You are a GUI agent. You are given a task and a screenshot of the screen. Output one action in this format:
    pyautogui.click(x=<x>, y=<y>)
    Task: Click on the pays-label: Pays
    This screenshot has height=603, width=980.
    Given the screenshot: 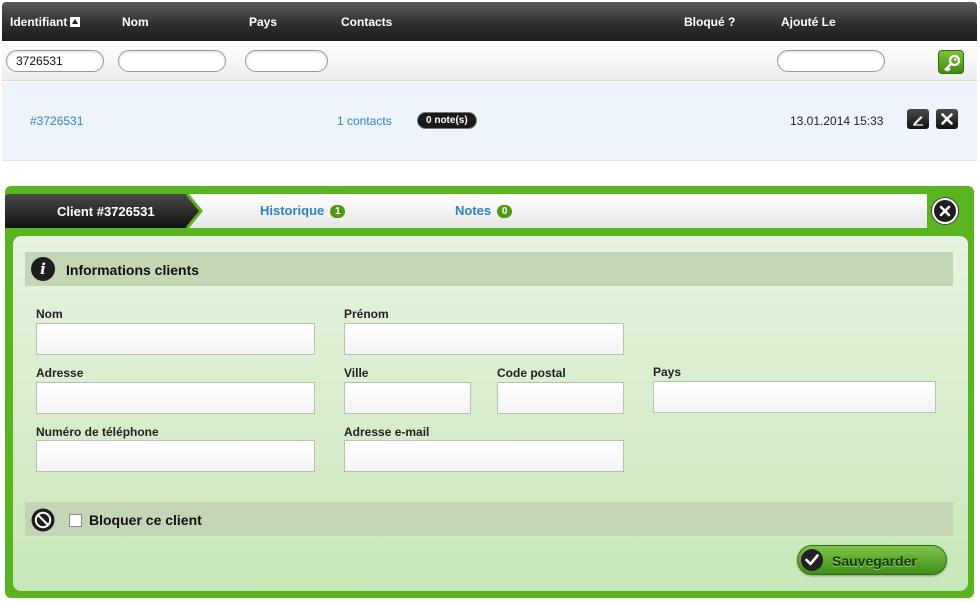 What is the action you would take?
    pyautogui.click(x=667, y=372)
    